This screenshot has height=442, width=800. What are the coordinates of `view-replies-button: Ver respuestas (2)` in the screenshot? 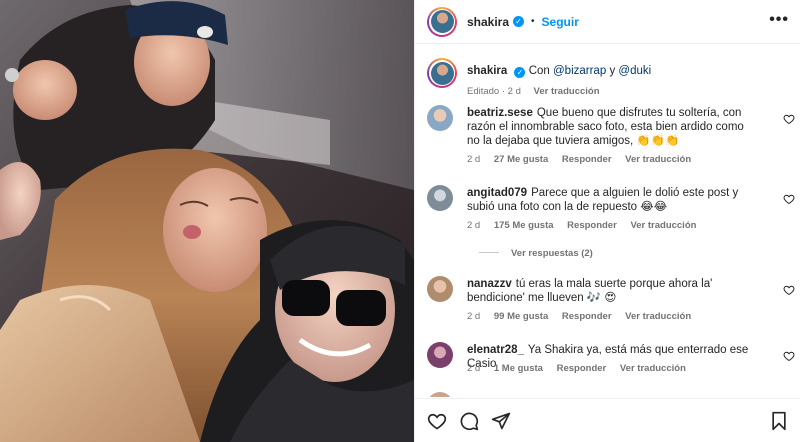 It's located at (536, 253).